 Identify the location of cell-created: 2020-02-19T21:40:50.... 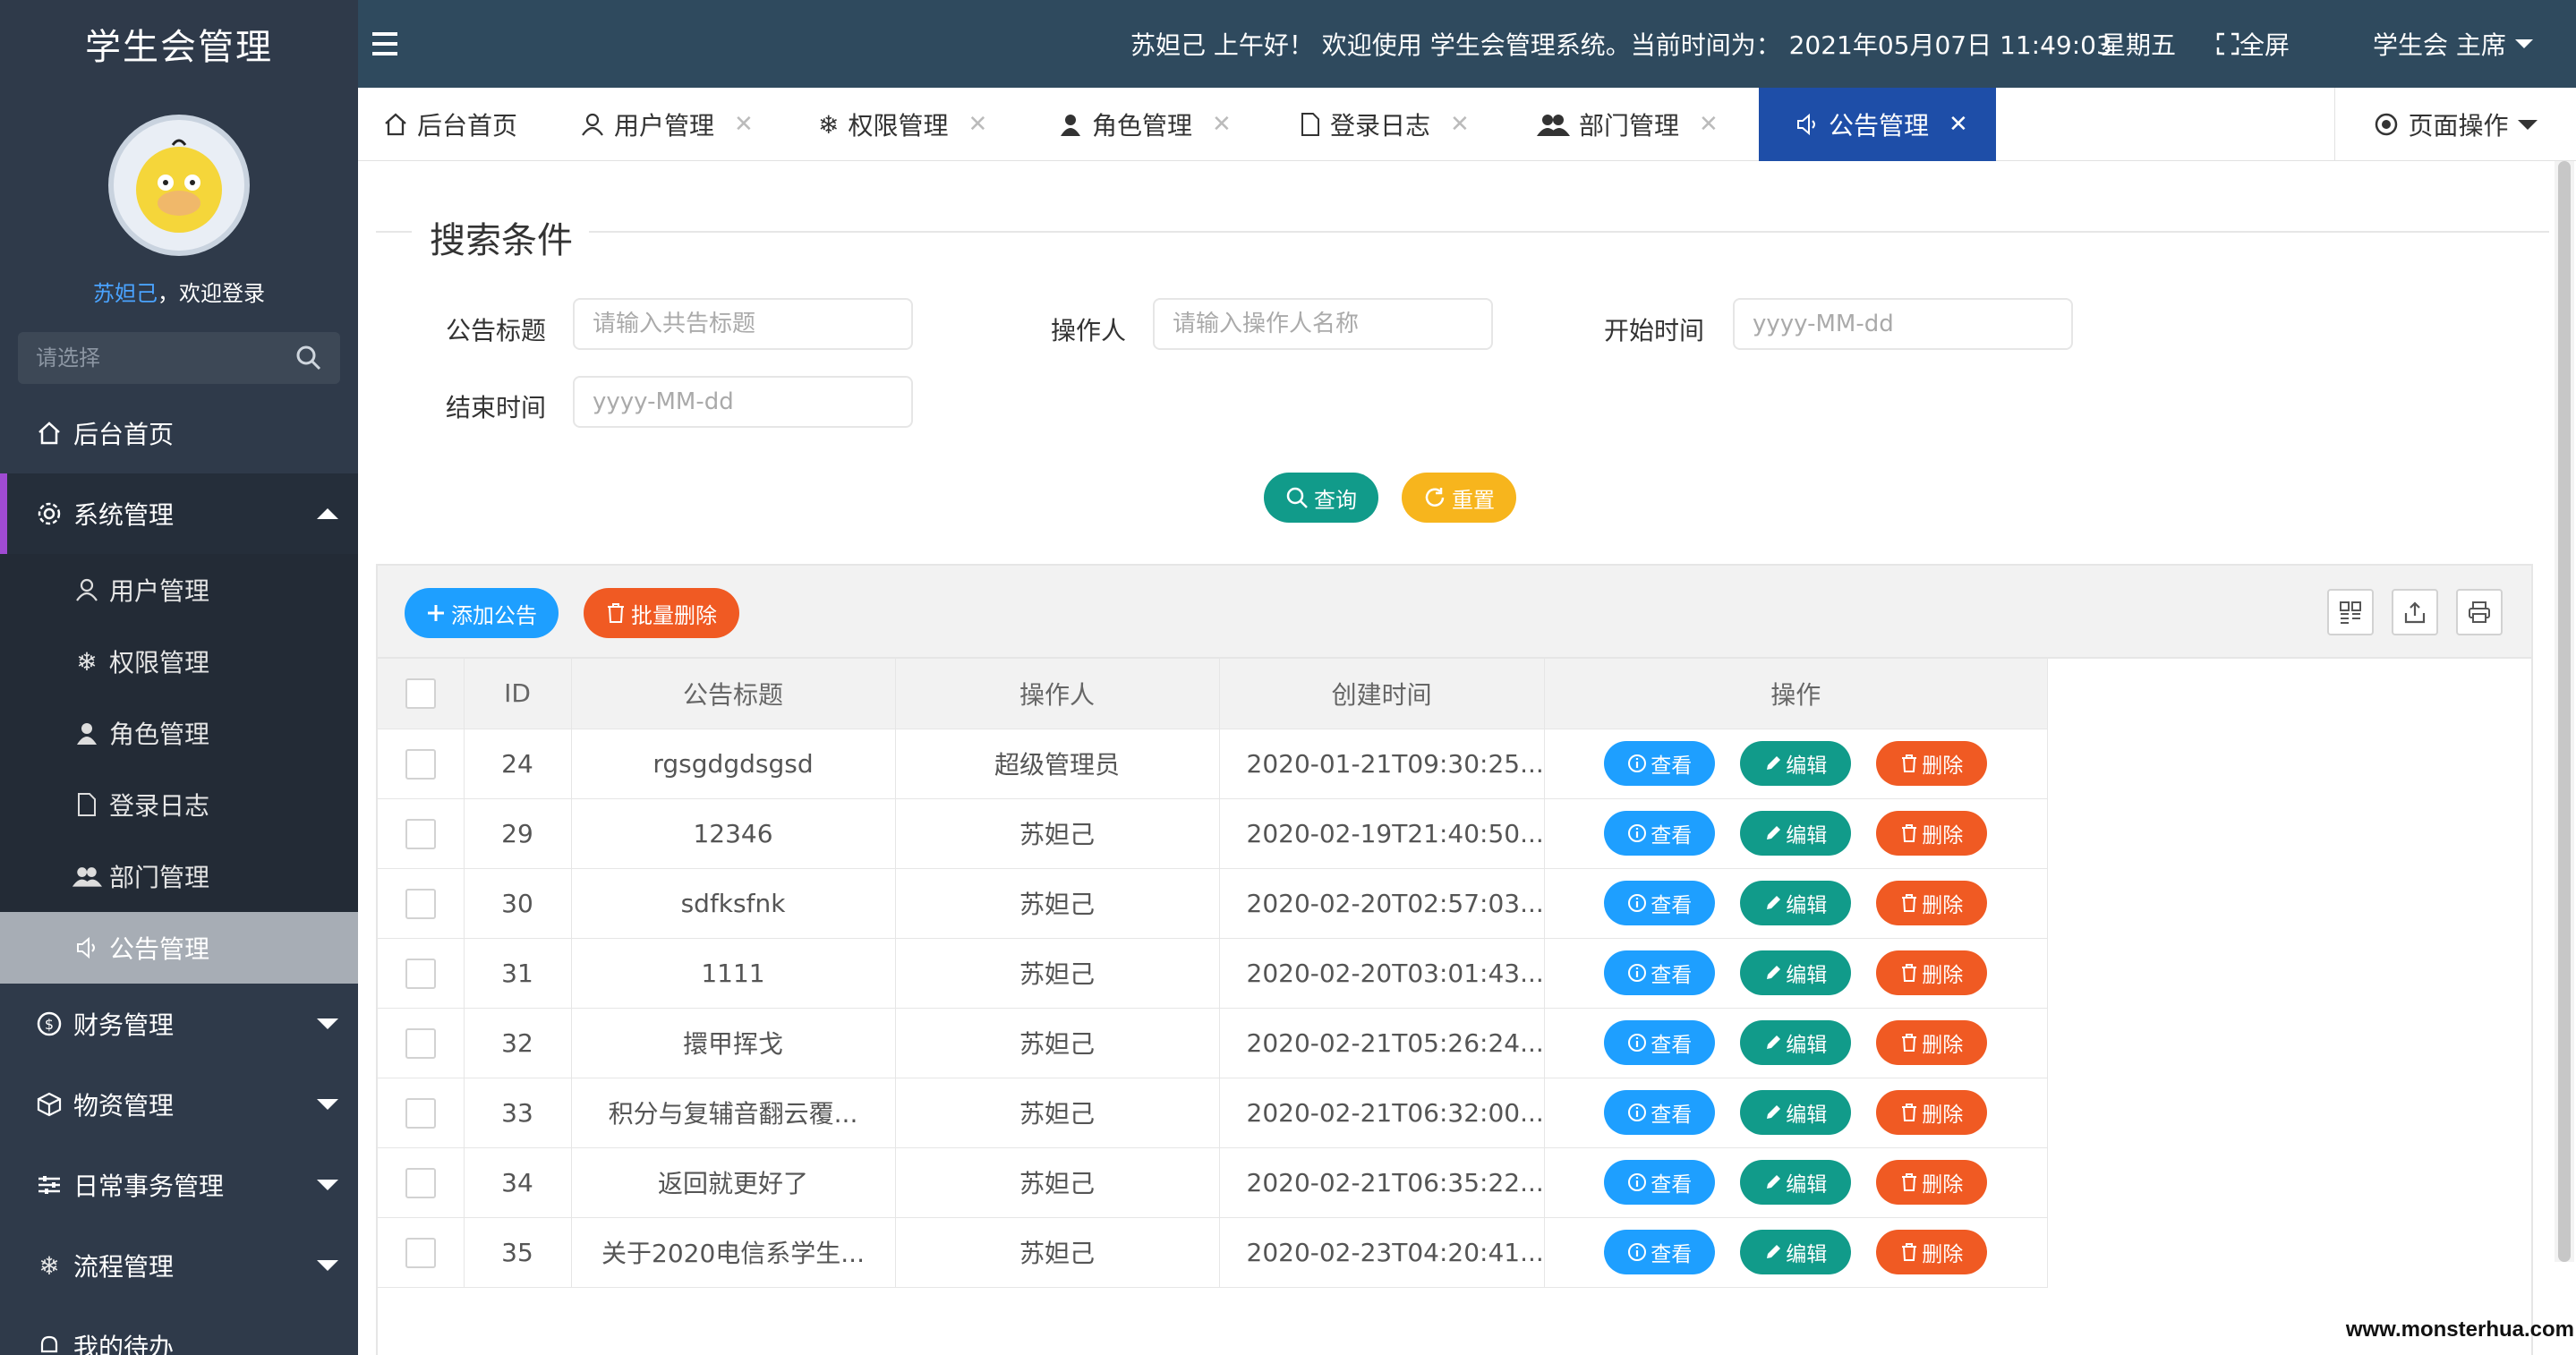
(1382, 833).